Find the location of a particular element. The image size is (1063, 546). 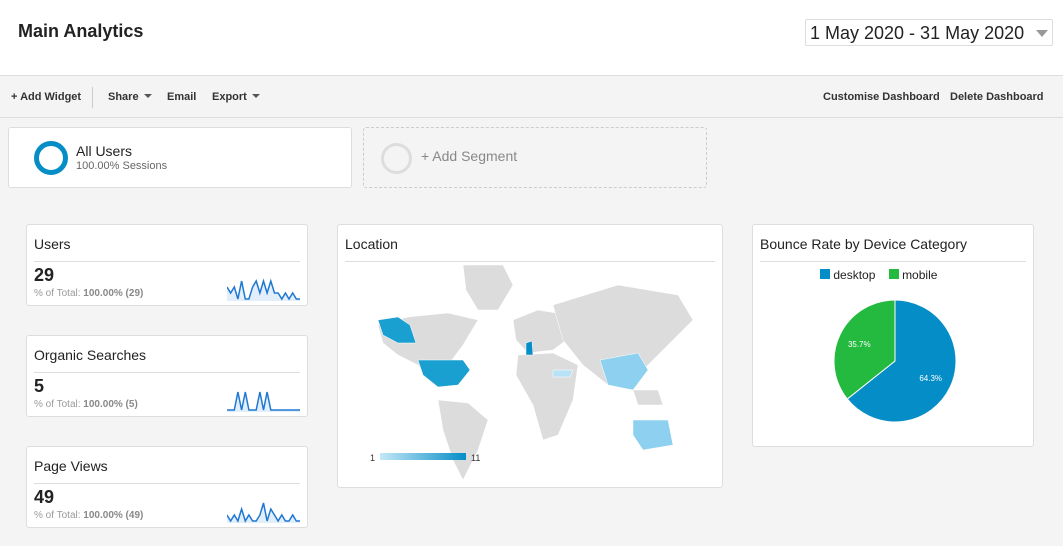

add-segment-label: + Add Segment is located at coordinates (469, 156).